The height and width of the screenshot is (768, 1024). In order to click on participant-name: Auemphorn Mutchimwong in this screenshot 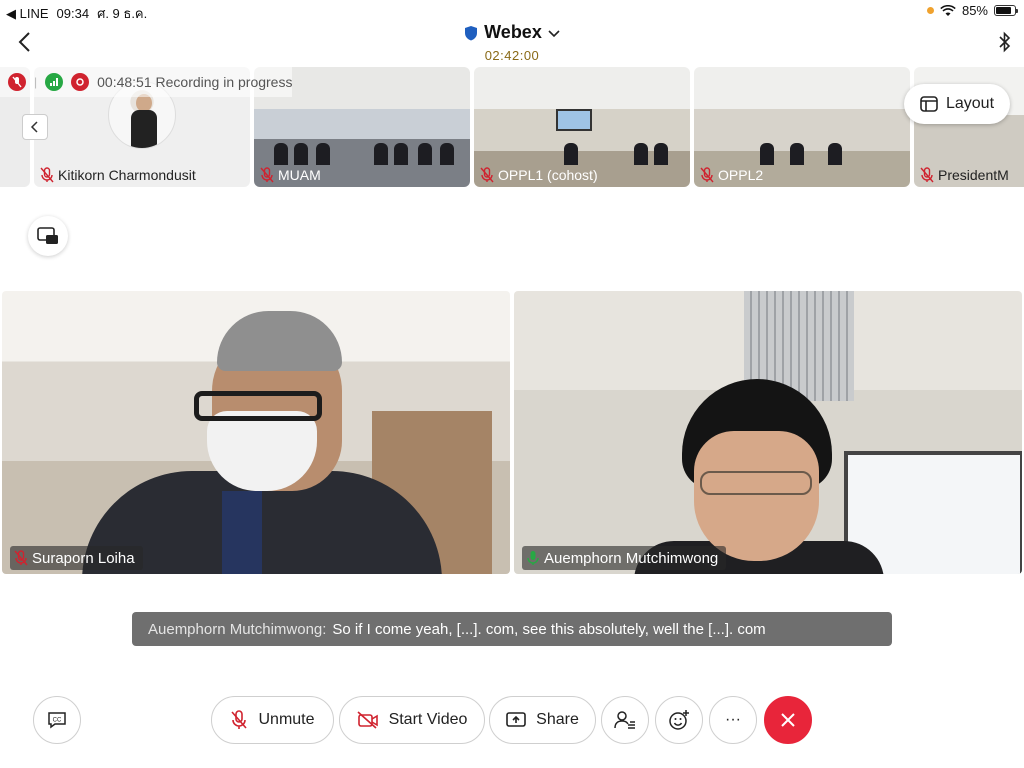, I will do `click(631, 558)`.